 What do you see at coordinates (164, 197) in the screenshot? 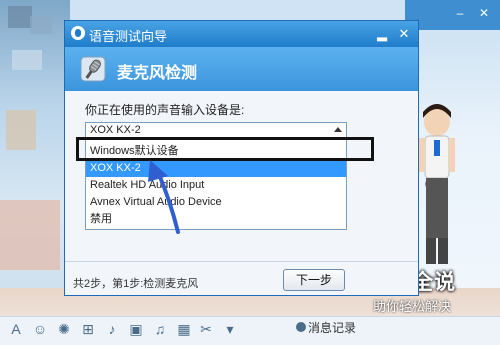
I see `annotation-arrow` at bounding box center [164, 197].